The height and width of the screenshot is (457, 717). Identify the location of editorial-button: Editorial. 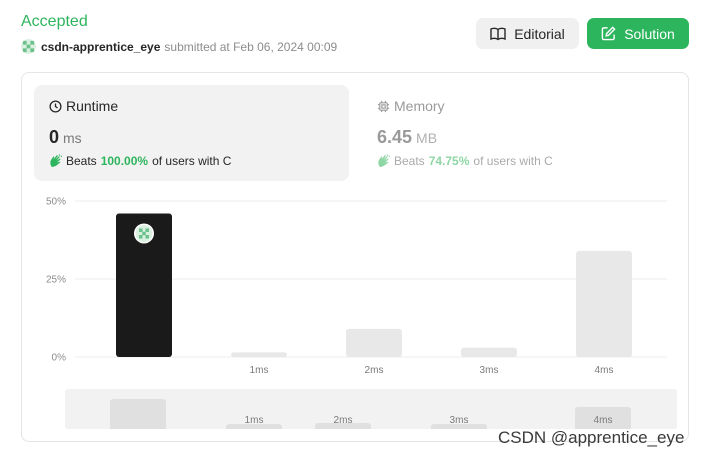
(527, 33).